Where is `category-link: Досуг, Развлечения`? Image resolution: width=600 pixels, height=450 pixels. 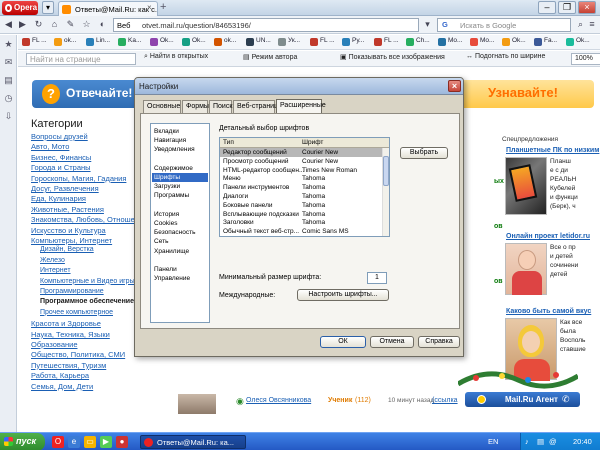 category-link: Досуг, Развлечения is located at coordinates (65, 188).